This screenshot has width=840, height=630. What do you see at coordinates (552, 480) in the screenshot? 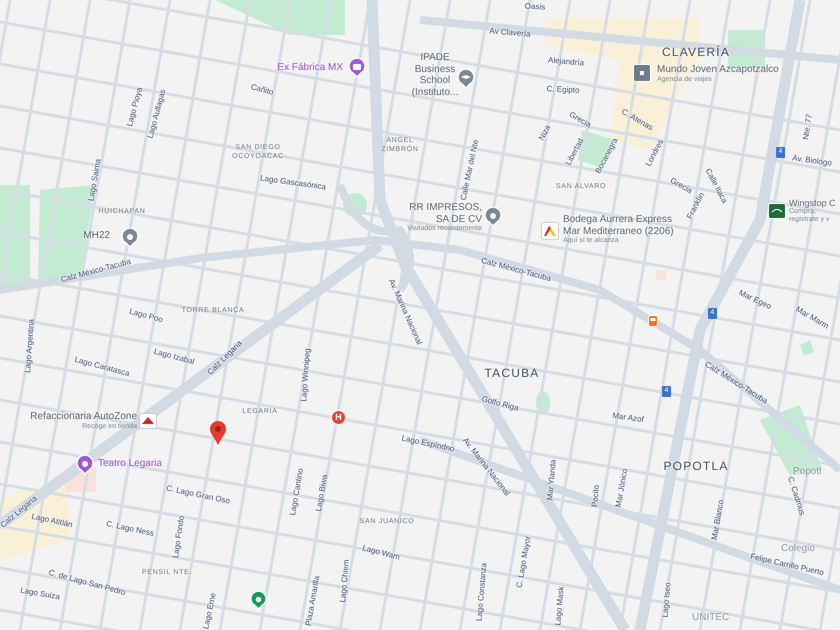
I see `street-label: Mar Ylanda` at bounding box center [552, 480].